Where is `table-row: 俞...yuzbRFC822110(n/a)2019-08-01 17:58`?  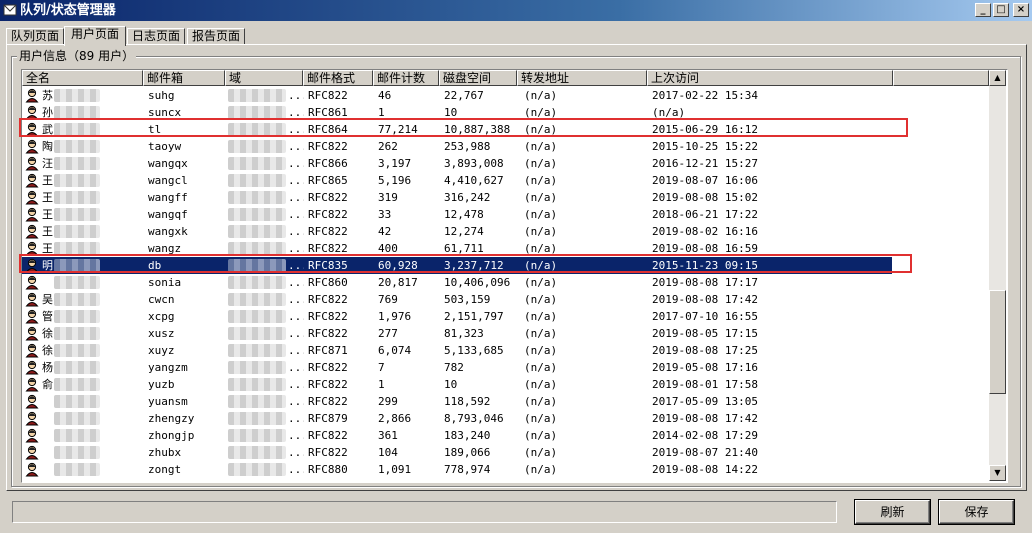 table-row: 俞...yuzbRFC822110(n/a)2019-08-01 17:58 is located at coordinates (505, 384).